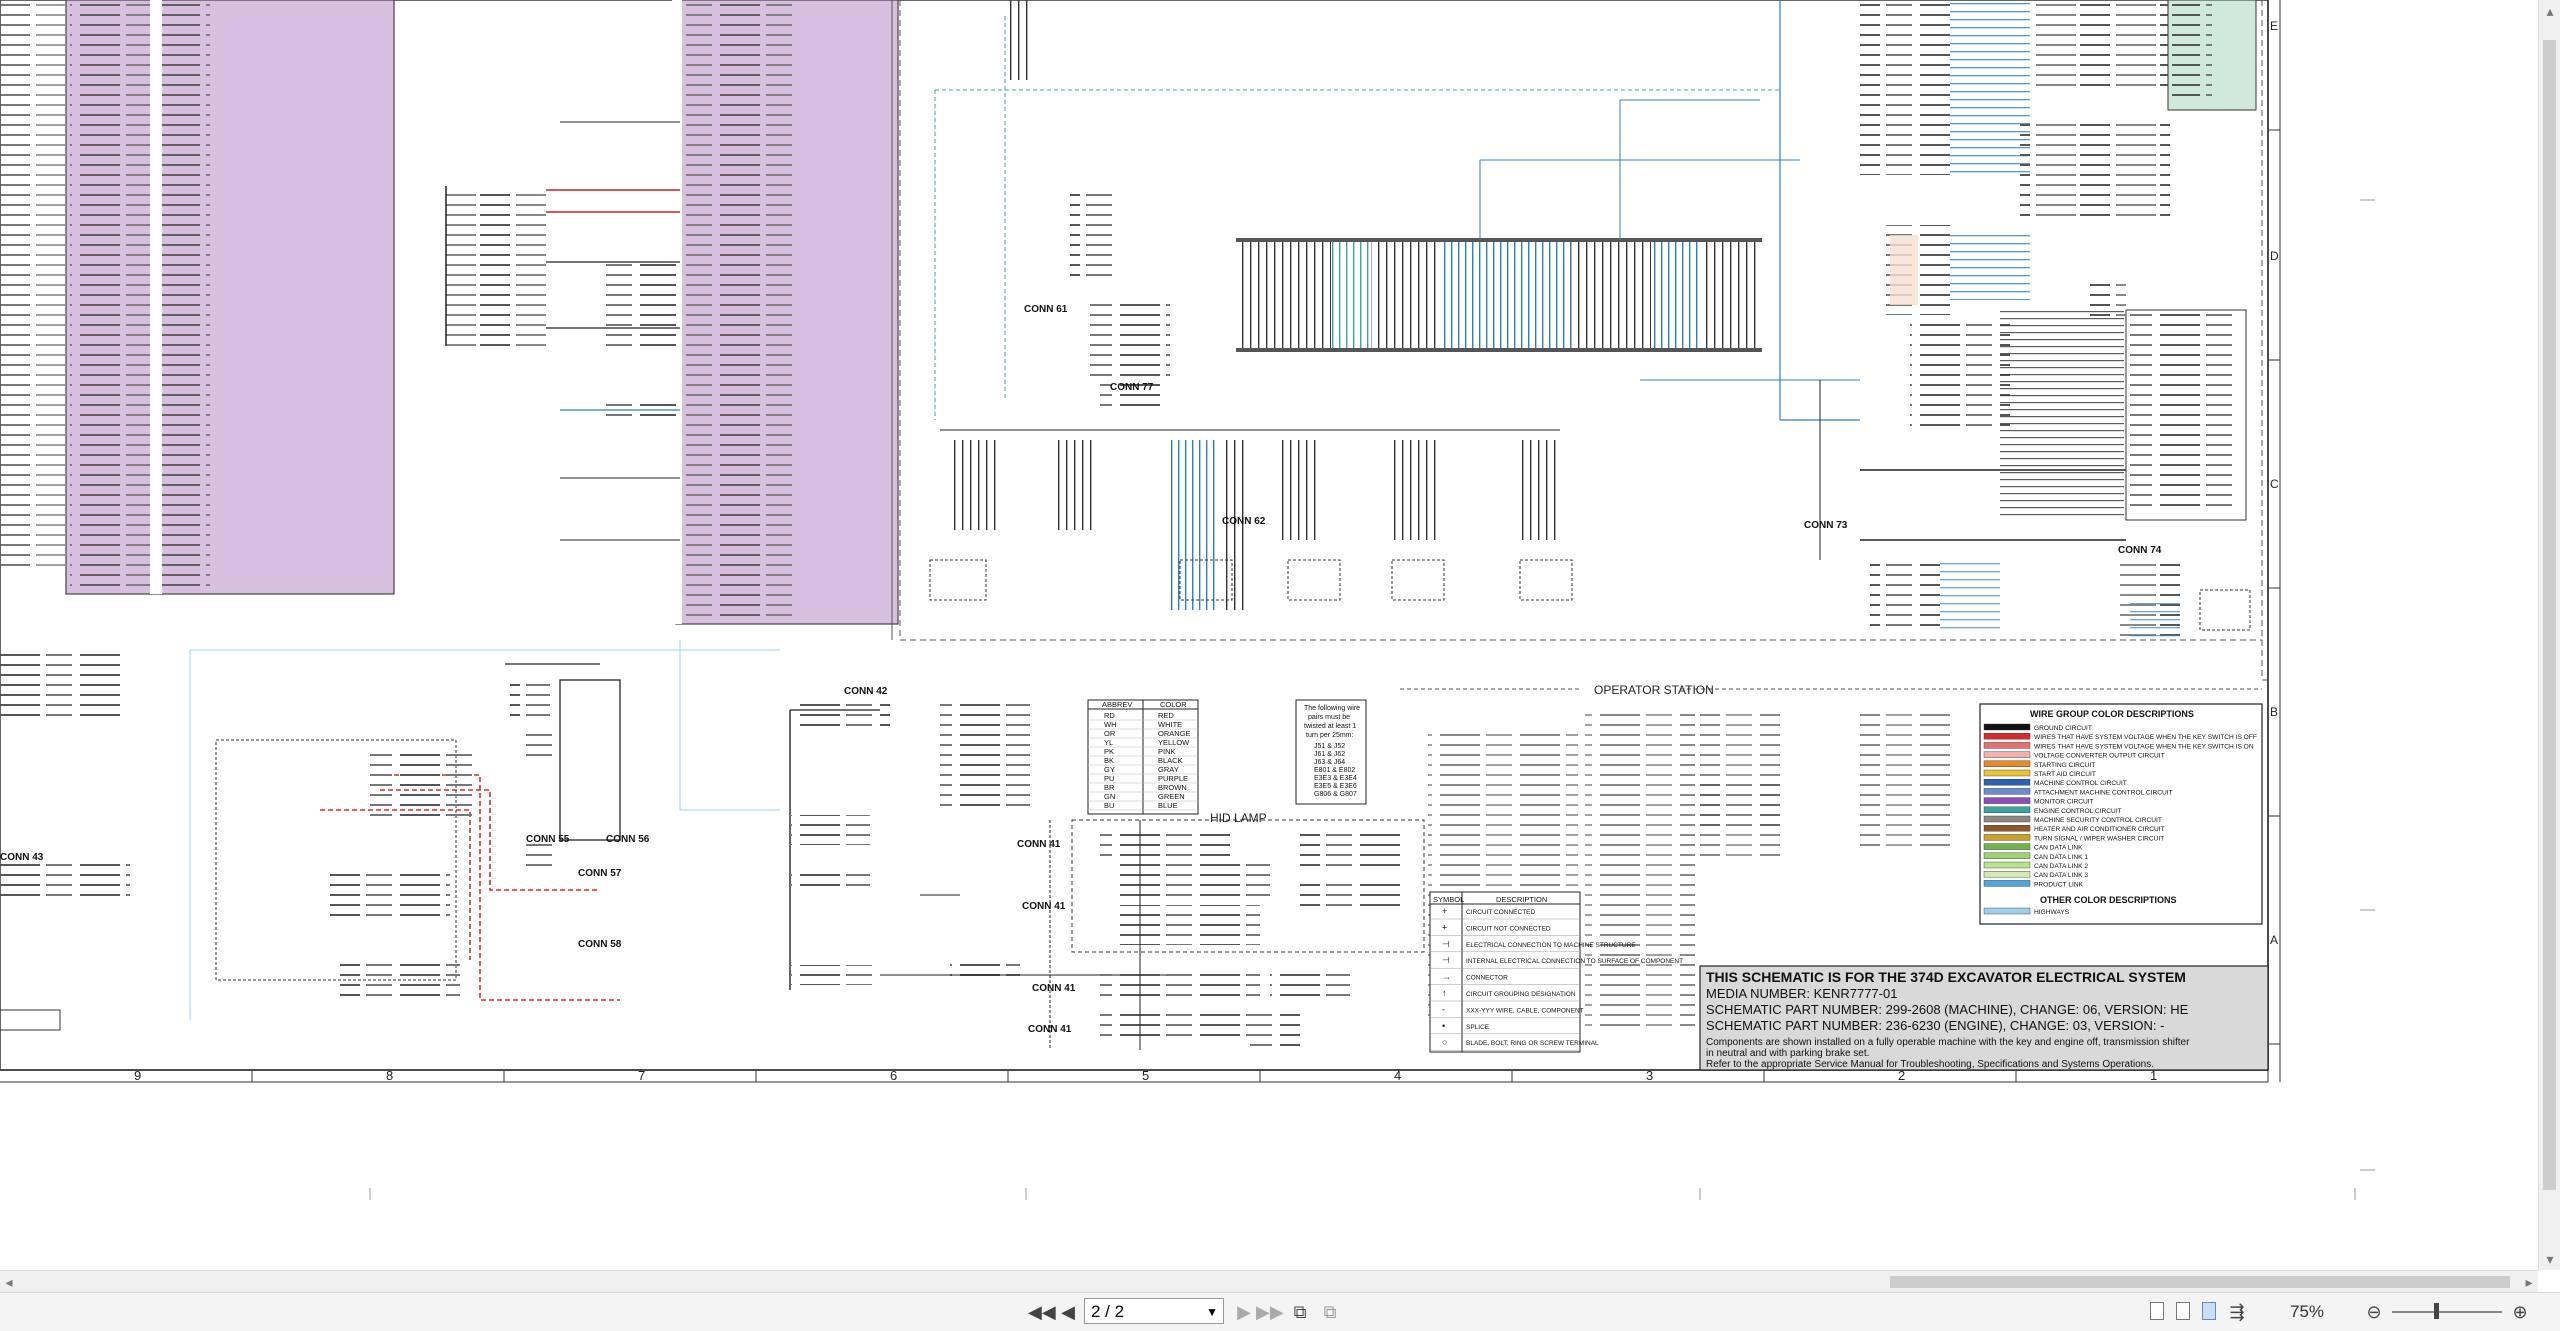 The image size is (2560, 1331). What do you see at coordinates (1532, 1043) in the screenshot?
I see `symbol-desc: BLADE, BOLT, RING OR SCREW TERMINAL` at bounding box center [1532, 1043].